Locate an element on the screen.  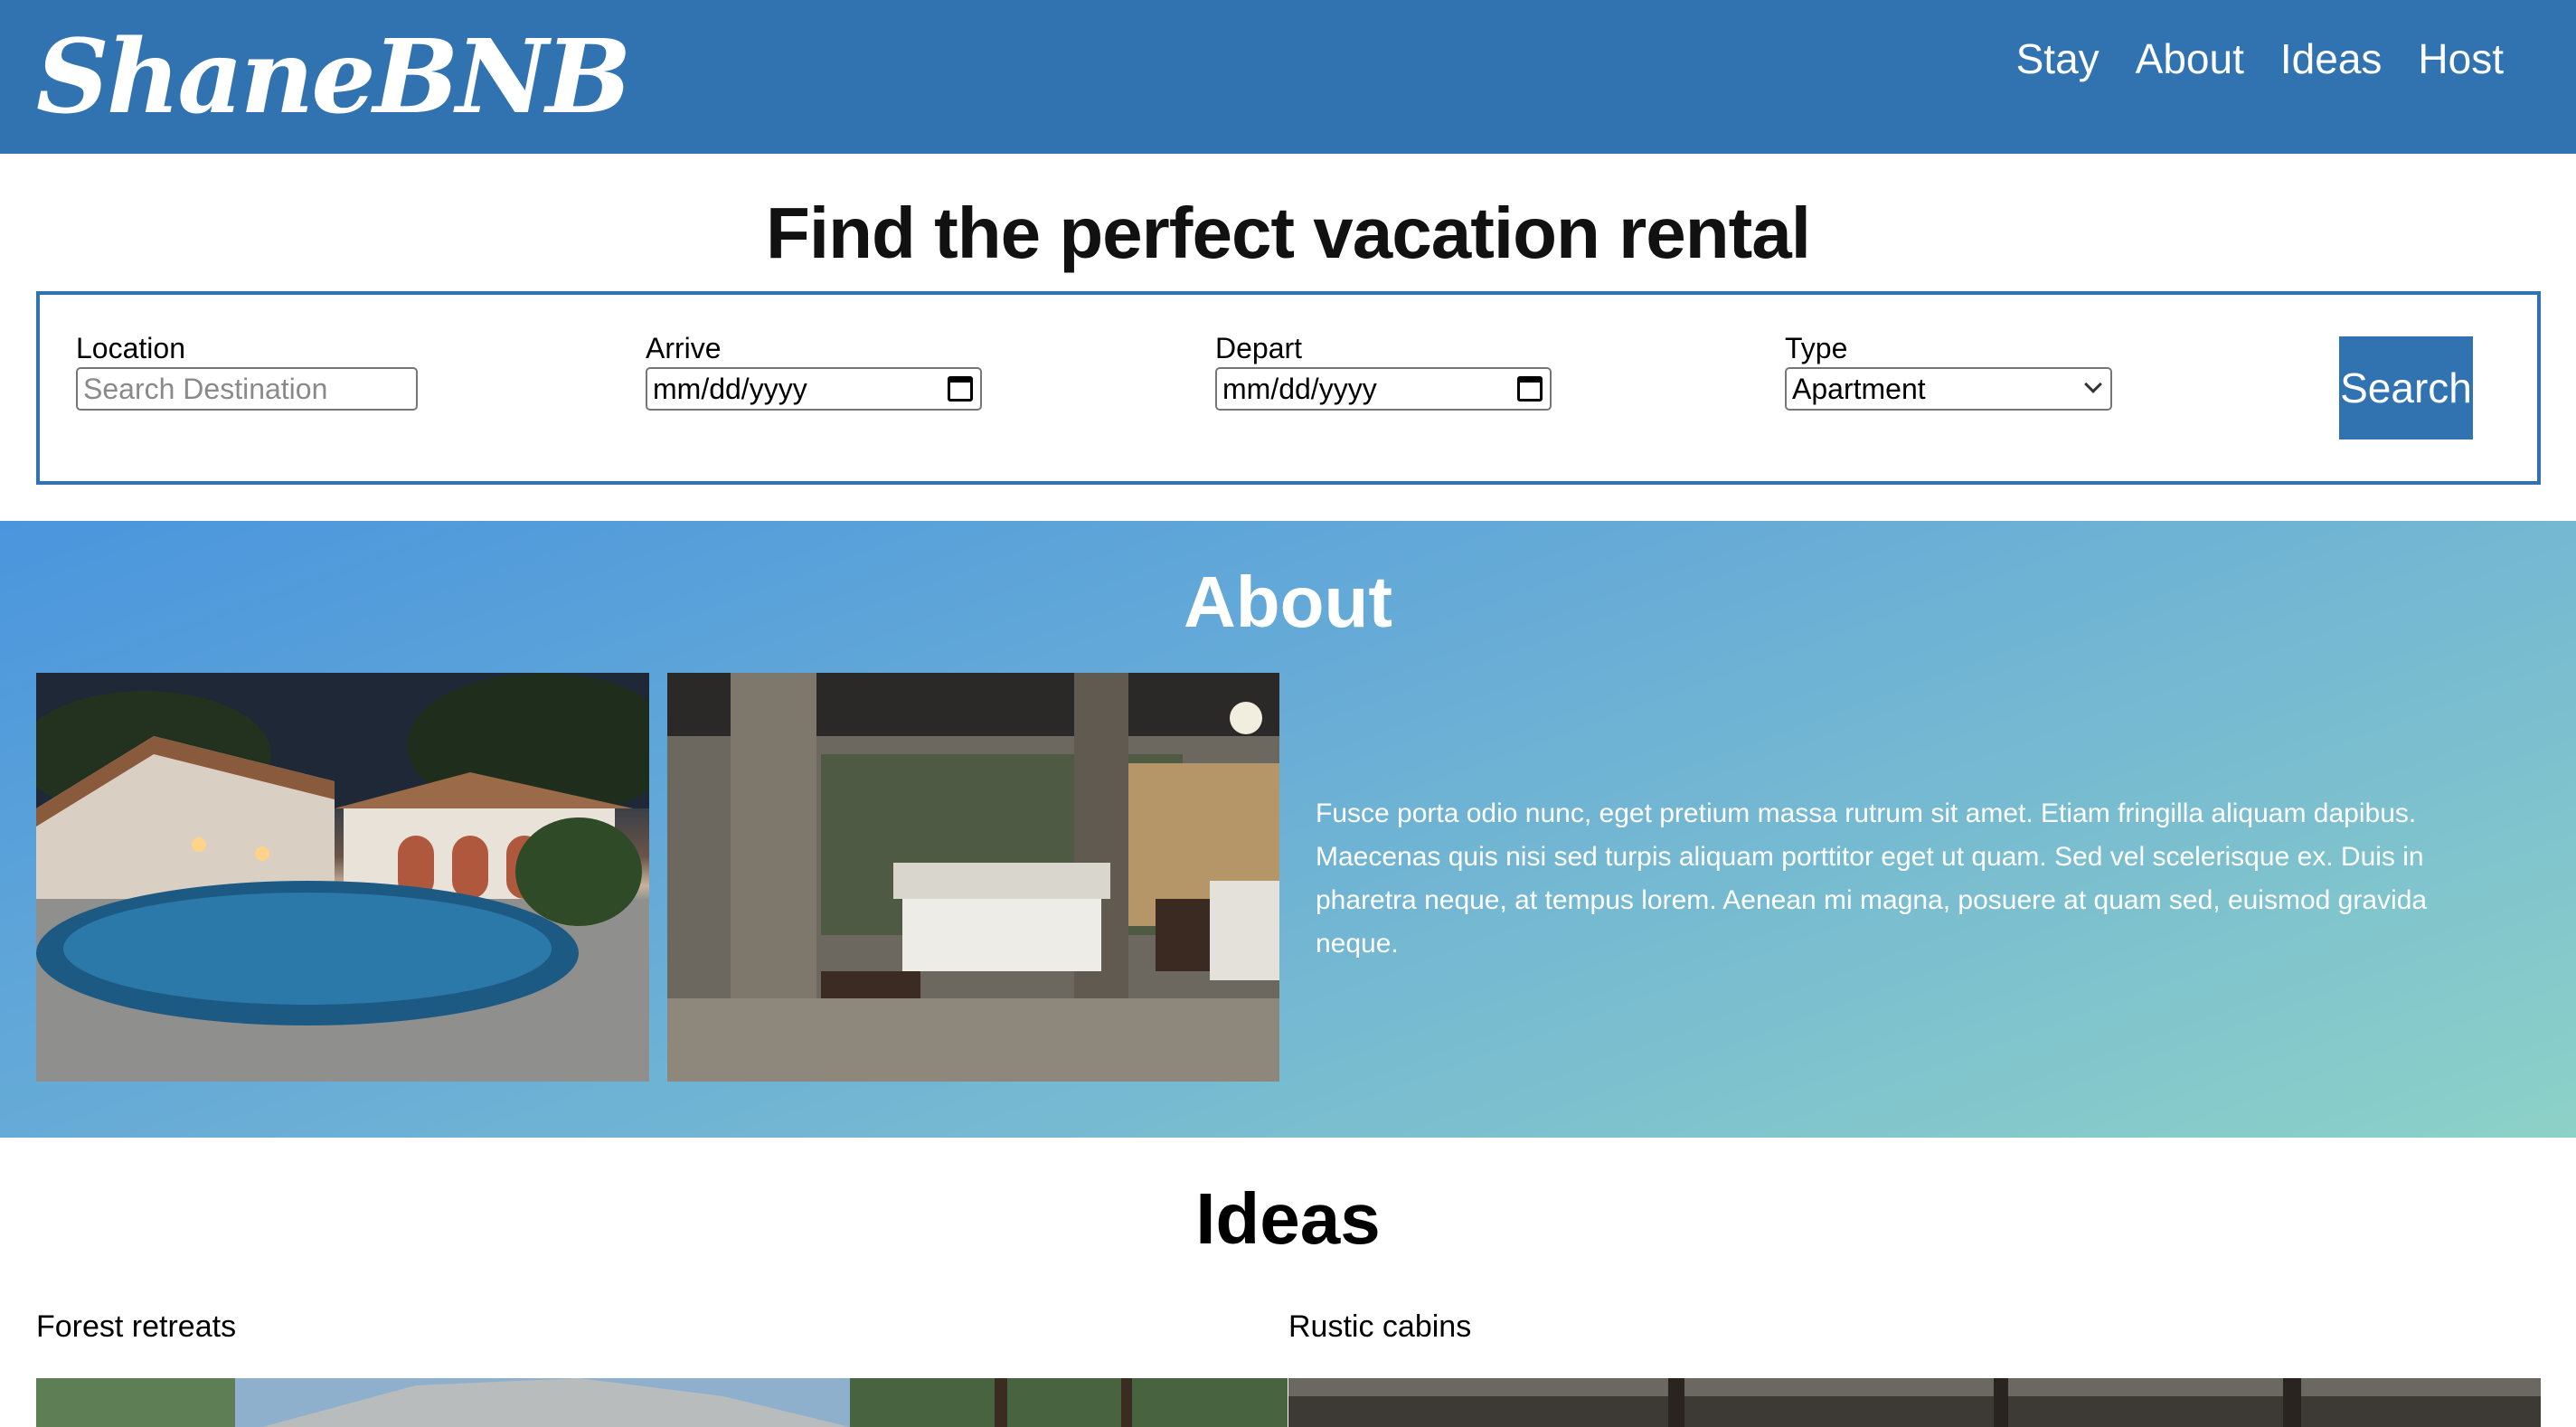
idea-label-cabins: Rustic cabins is located at coordinates (1380, 1326).